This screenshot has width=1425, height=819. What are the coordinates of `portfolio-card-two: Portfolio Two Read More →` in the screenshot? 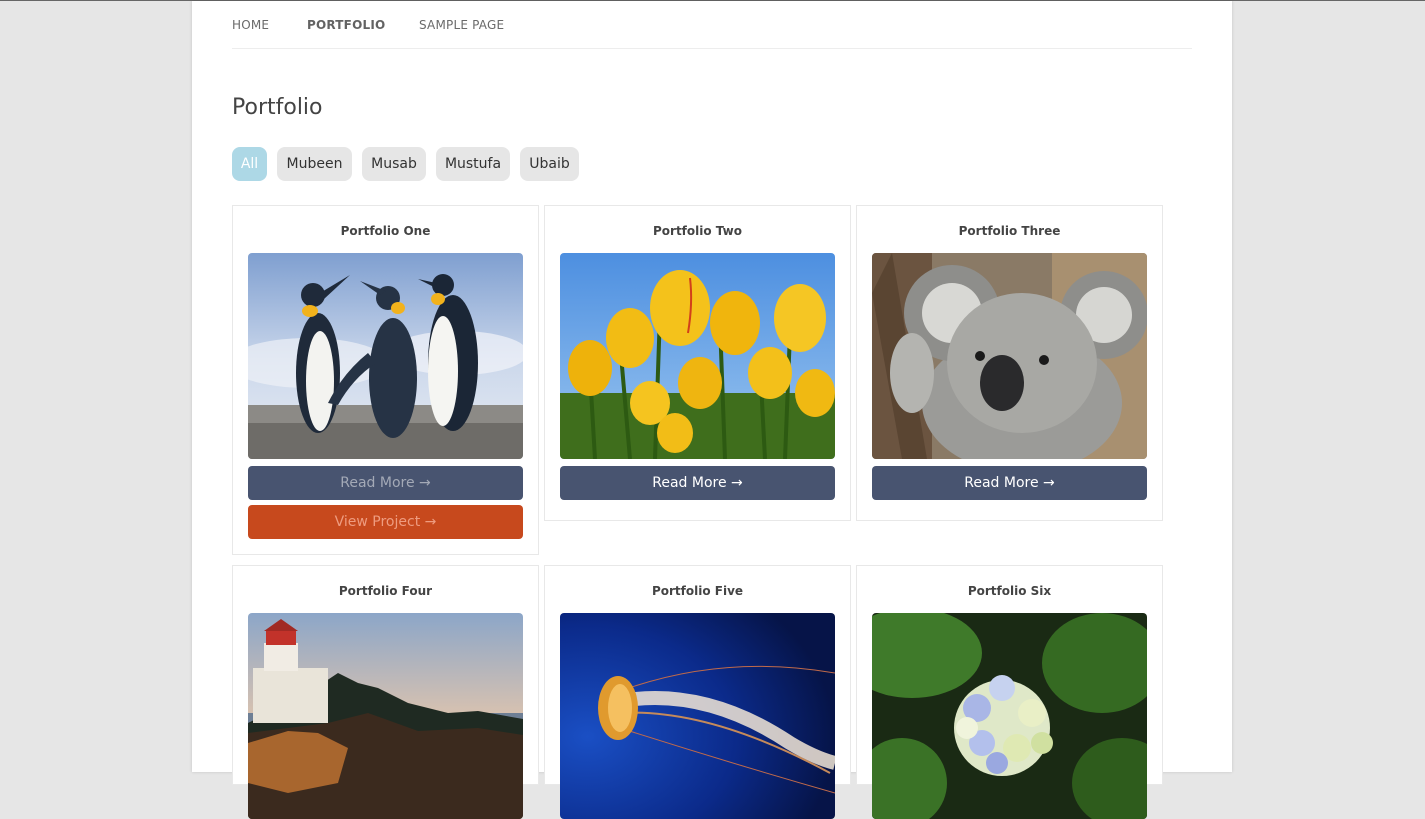 It's located at (697, 363).